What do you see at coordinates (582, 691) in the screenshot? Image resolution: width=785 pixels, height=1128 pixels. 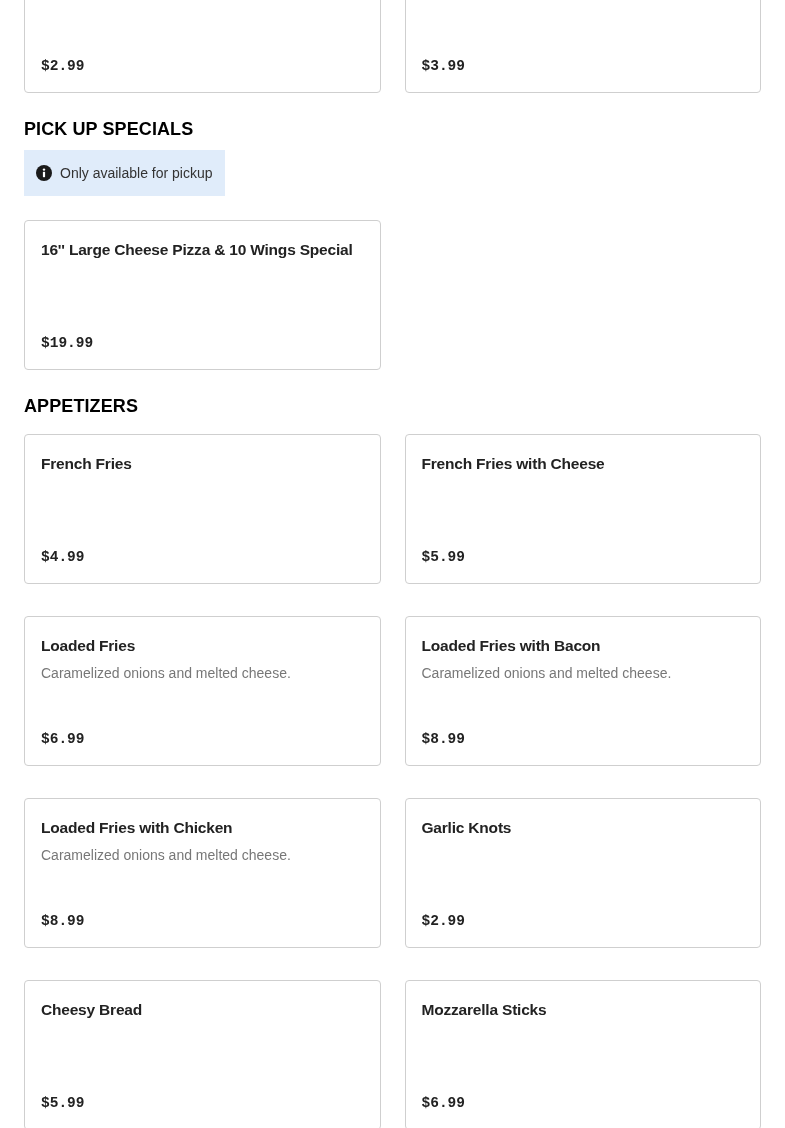 I see `menu-item-card: Loaded Fries with Bacon Caramelized onions and melted cheese. $8.99` at bounding box center [582, 691].